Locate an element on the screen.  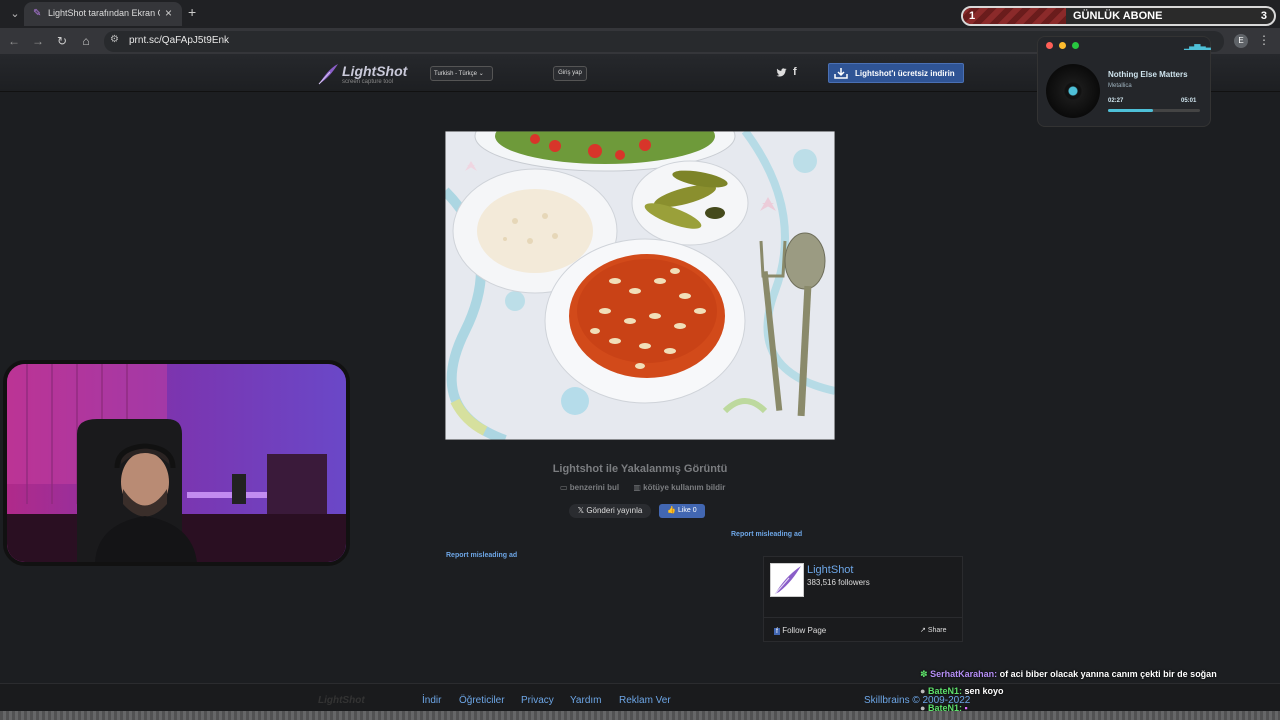
find-similar-link: ▭ benzerini bul is located at coordinates (592, 487).